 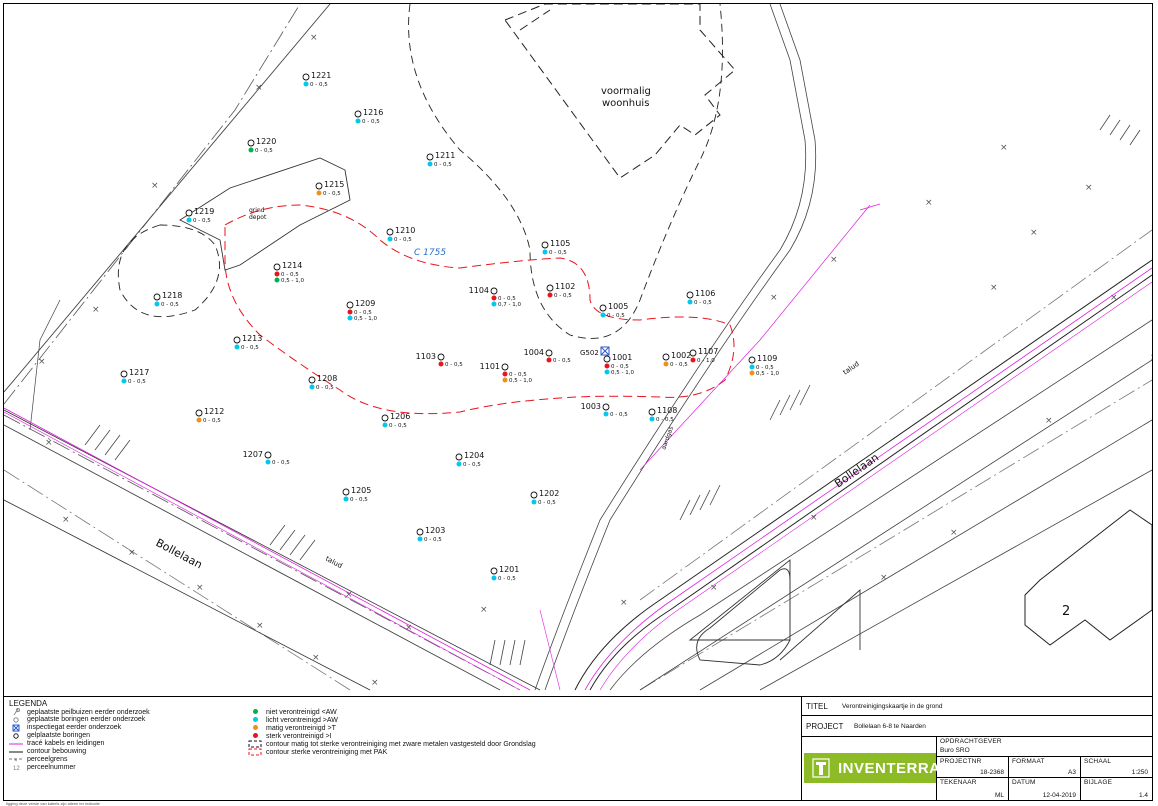 What do you see at coordinates (56, 744) in the screenshot?
I see `legend-item: tracé kabels en leidingen` at bounding box center [56, 744].